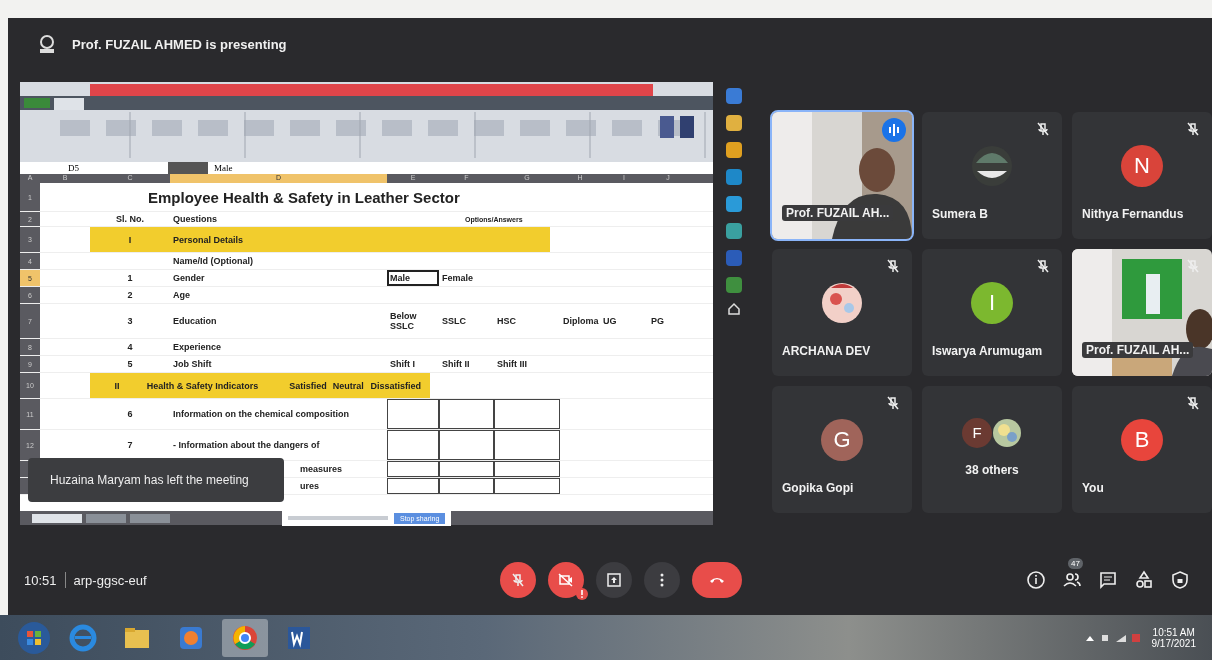 The width and height of the screenshot is (1212, 660). What do you see at coordinates (842, 439) in the screenshot?
I see `avatar: G` at bounding box center [842, 439].